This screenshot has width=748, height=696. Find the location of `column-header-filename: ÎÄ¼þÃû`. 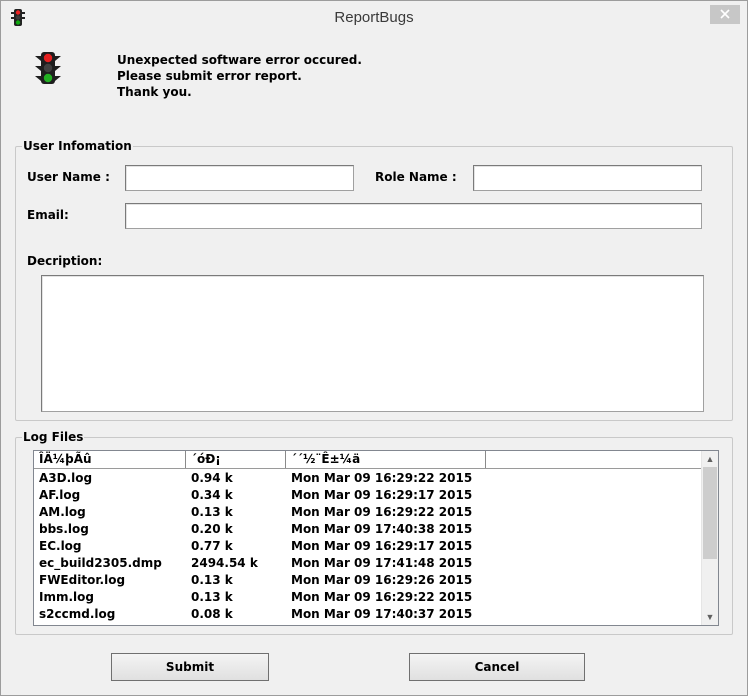

column-header-filename: ÎÄ¼þÃû is located at coordinates (110, 459).